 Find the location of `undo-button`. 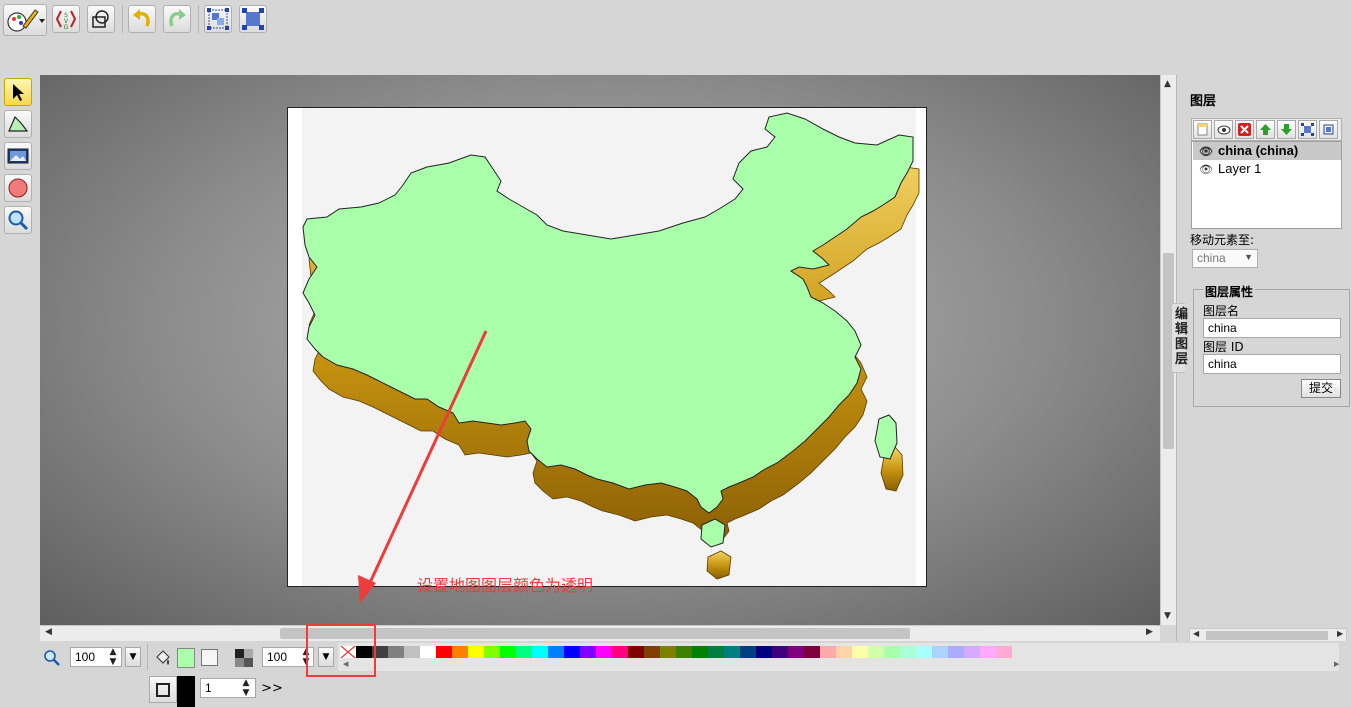

undo-button is located at coordinates (142, 19).